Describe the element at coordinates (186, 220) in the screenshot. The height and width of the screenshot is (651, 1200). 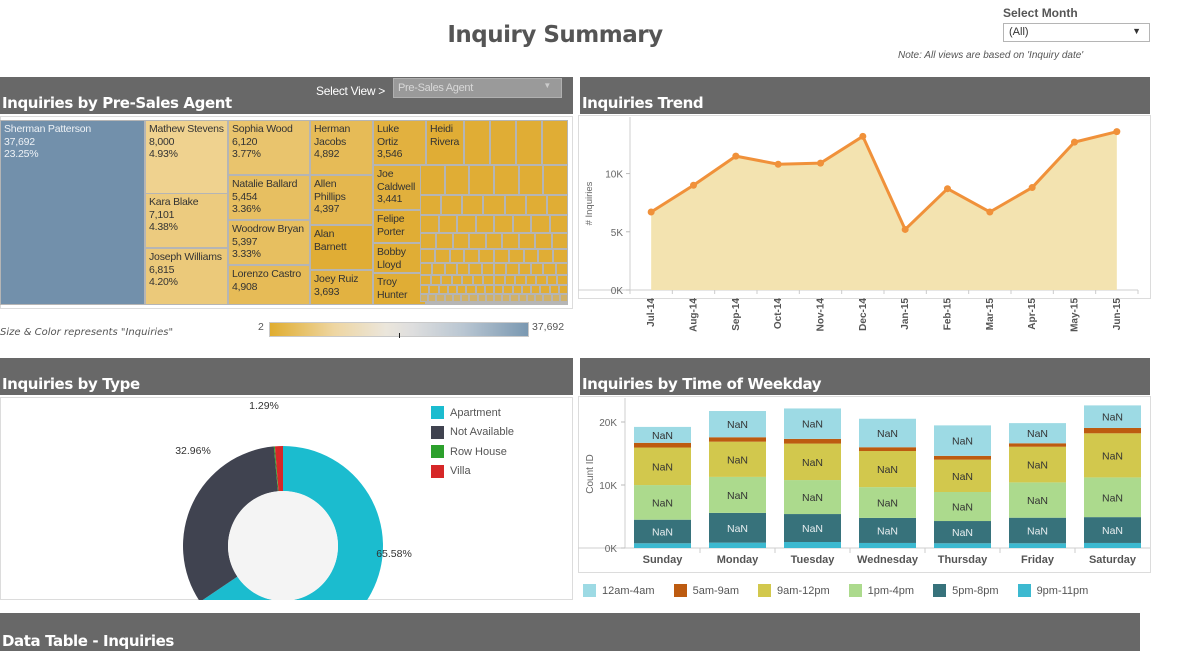
I see `treemap-cell: Kara Blake 7,101 4.38%` at that location.